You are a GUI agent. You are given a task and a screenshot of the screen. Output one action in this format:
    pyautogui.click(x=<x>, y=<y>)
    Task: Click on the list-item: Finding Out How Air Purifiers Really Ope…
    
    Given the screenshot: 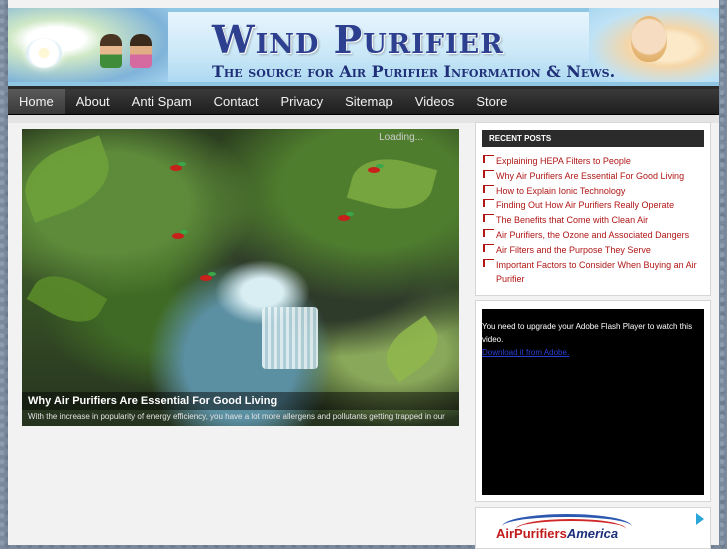 What is the action you would take?
    pyautogui.click(x=595, y=205)
    